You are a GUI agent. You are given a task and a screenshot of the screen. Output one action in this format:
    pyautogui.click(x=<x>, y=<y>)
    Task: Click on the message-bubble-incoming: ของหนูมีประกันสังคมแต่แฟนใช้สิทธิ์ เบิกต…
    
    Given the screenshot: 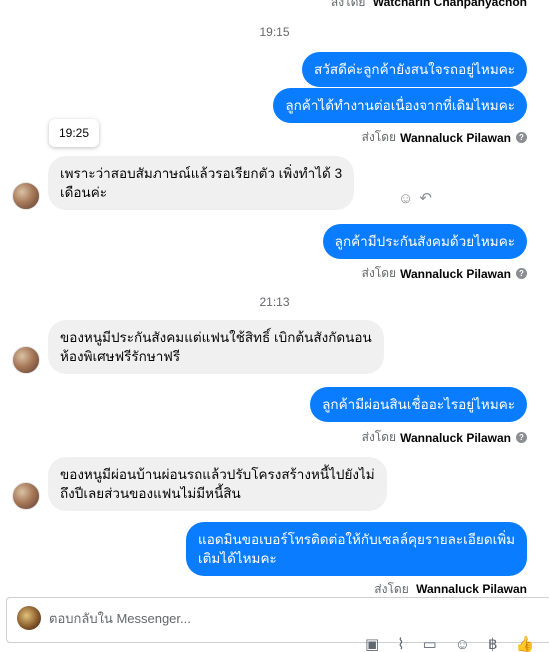 What is the action you would take?
    pyautogui.click(x=216, y=347)
    